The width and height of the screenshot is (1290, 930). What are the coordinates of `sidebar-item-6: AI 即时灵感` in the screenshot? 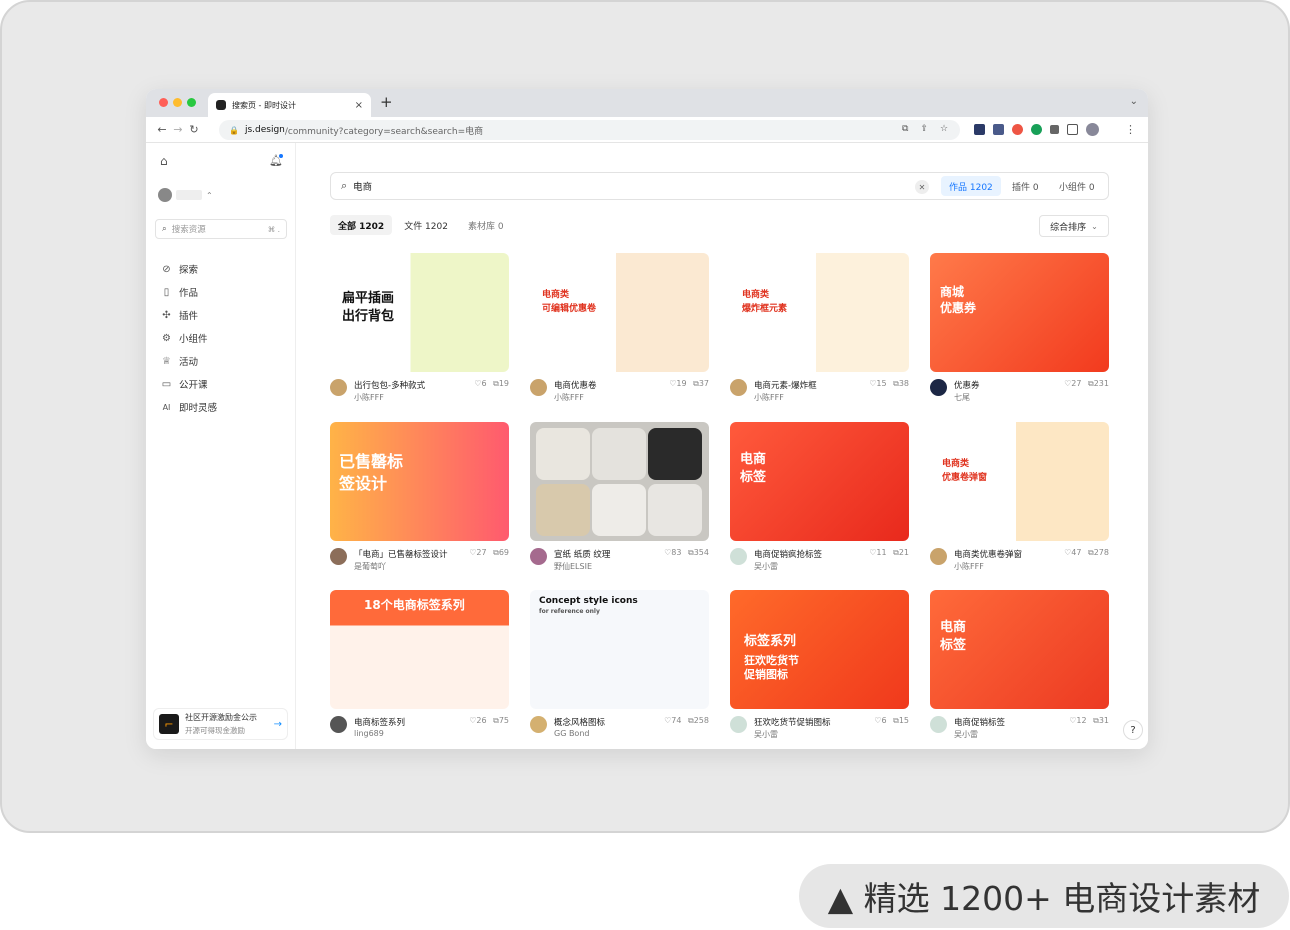 It's located at (188, 407).